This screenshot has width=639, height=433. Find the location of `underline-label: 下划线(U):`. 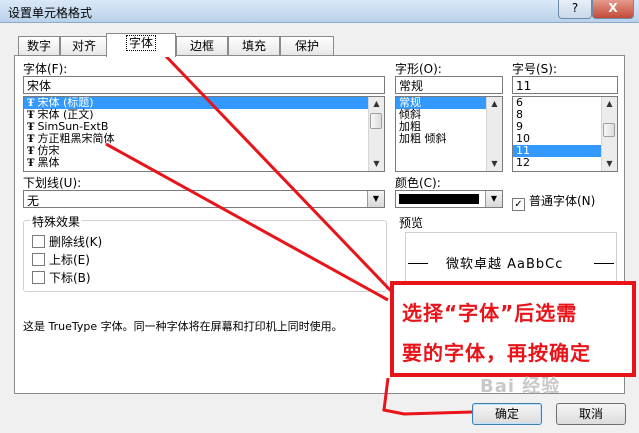

underline-label: 下划线(U): is located at coordinates (52, 183).